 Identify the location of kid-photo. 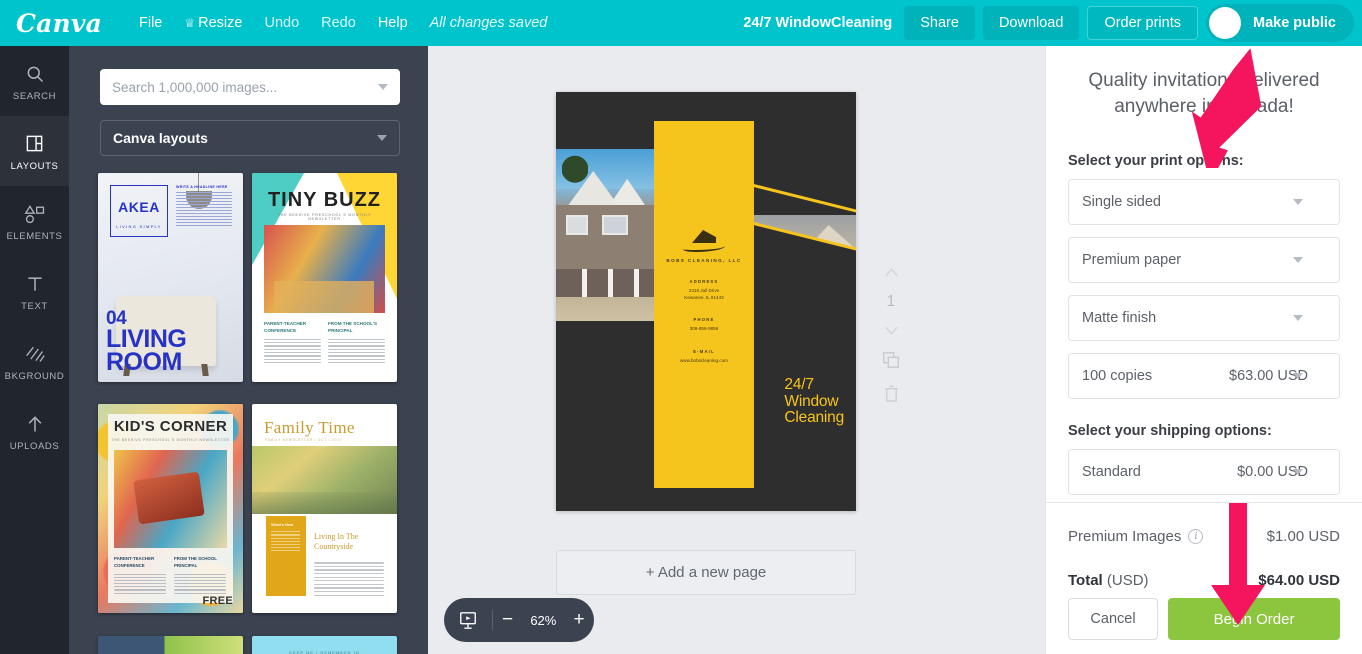
(170, 499).